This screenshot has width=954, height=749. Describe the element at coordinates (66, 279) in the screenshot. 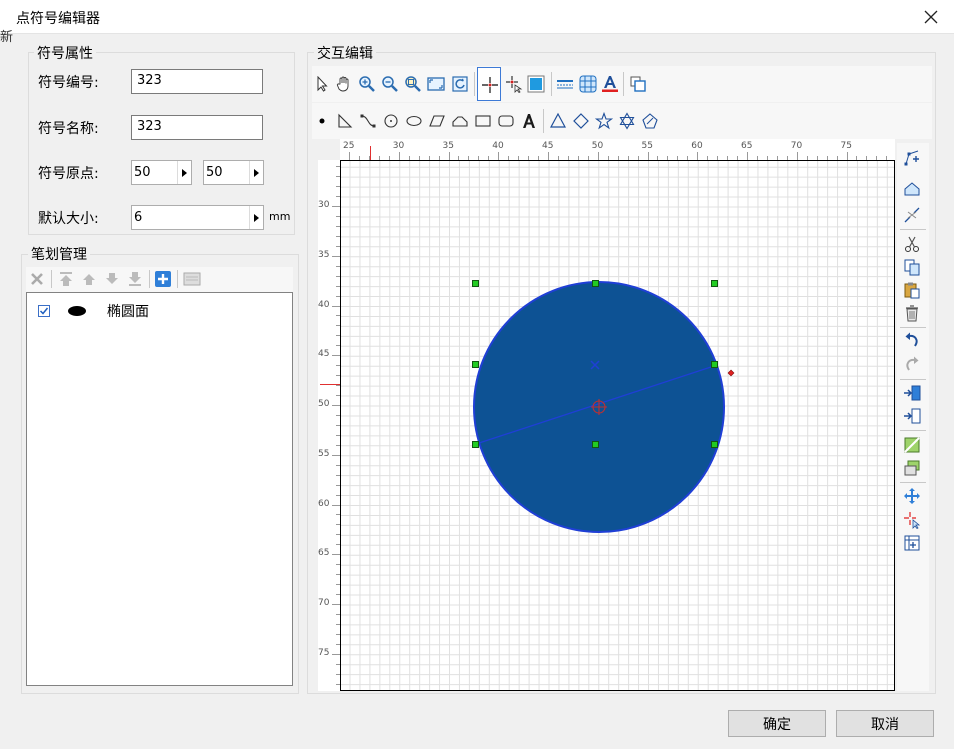

I see `move-top-button` at that location.